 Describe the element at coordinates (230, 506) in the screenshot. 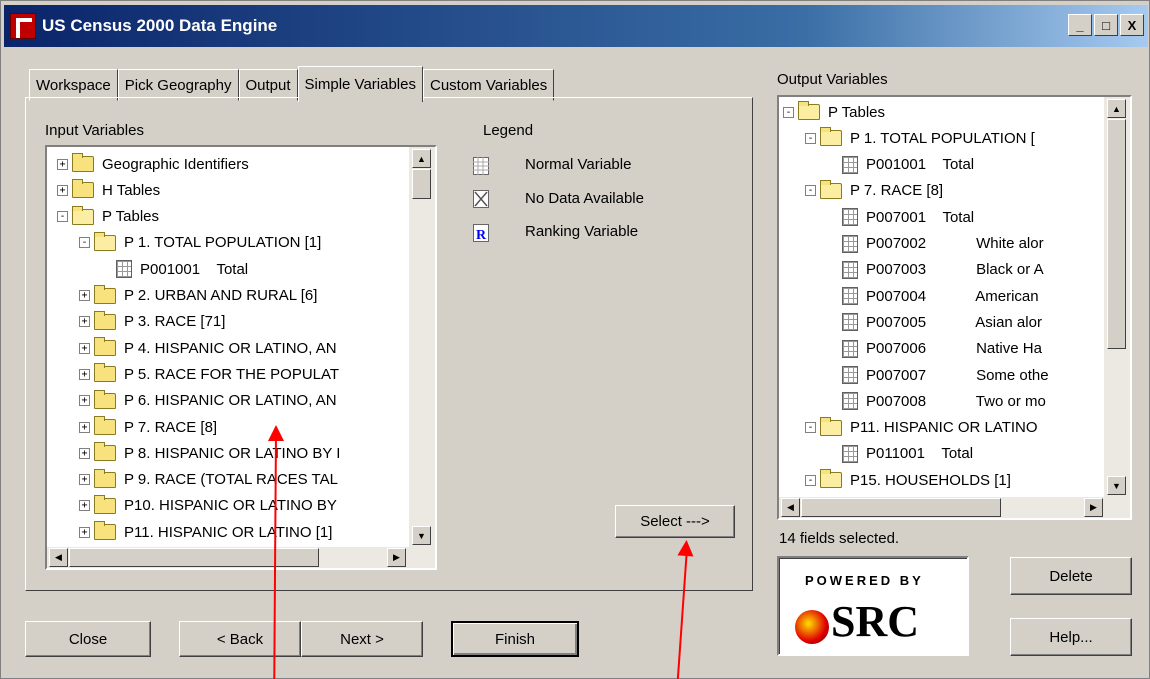

I see `tree-node-label: P10. HISPANIC OR LATINO BY` at that location.